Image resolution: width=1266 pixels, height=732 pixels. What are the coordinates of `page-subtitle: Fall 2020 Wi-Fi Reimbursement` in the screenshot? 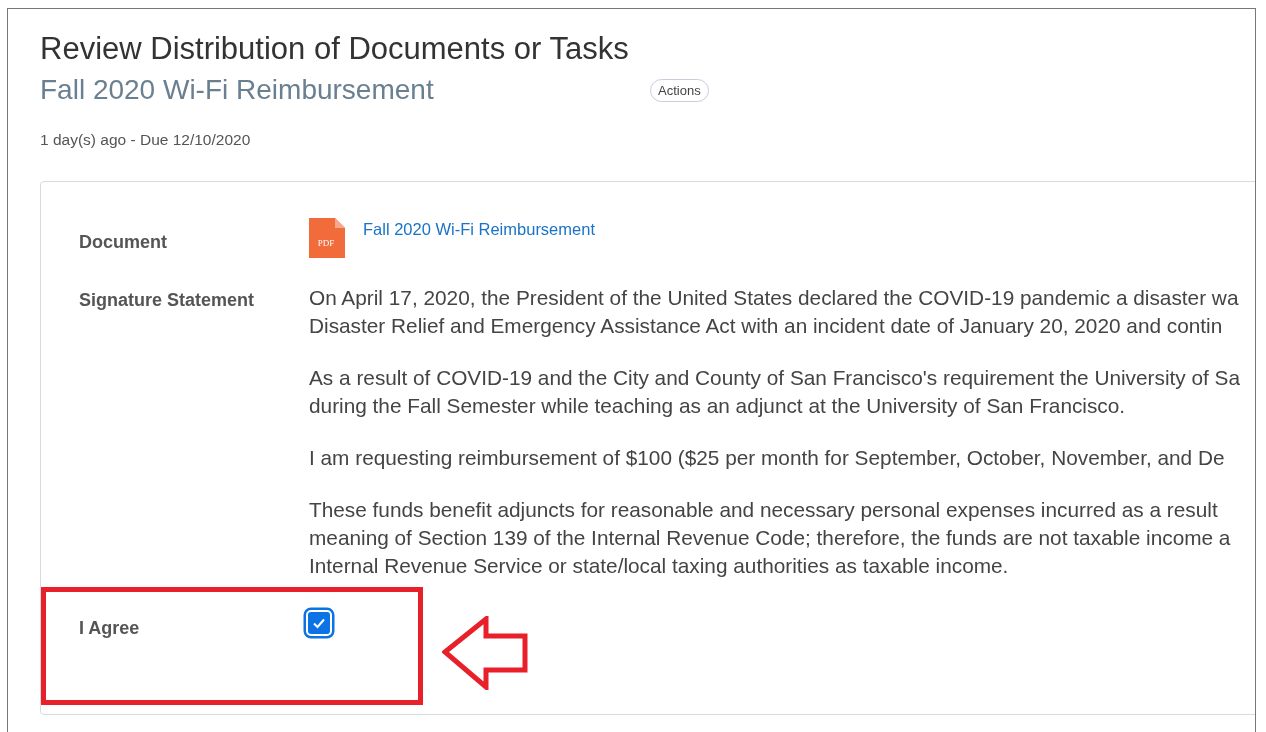 It's located at (237, 90).